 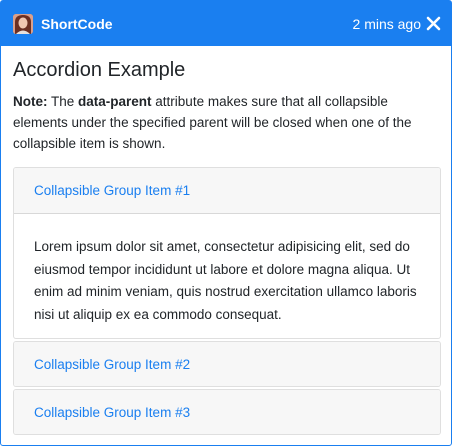 What do you see at coordinates (77, 24) in the screenshot?
I see `app-name: ShortCode` at bounding box center [77, 24].